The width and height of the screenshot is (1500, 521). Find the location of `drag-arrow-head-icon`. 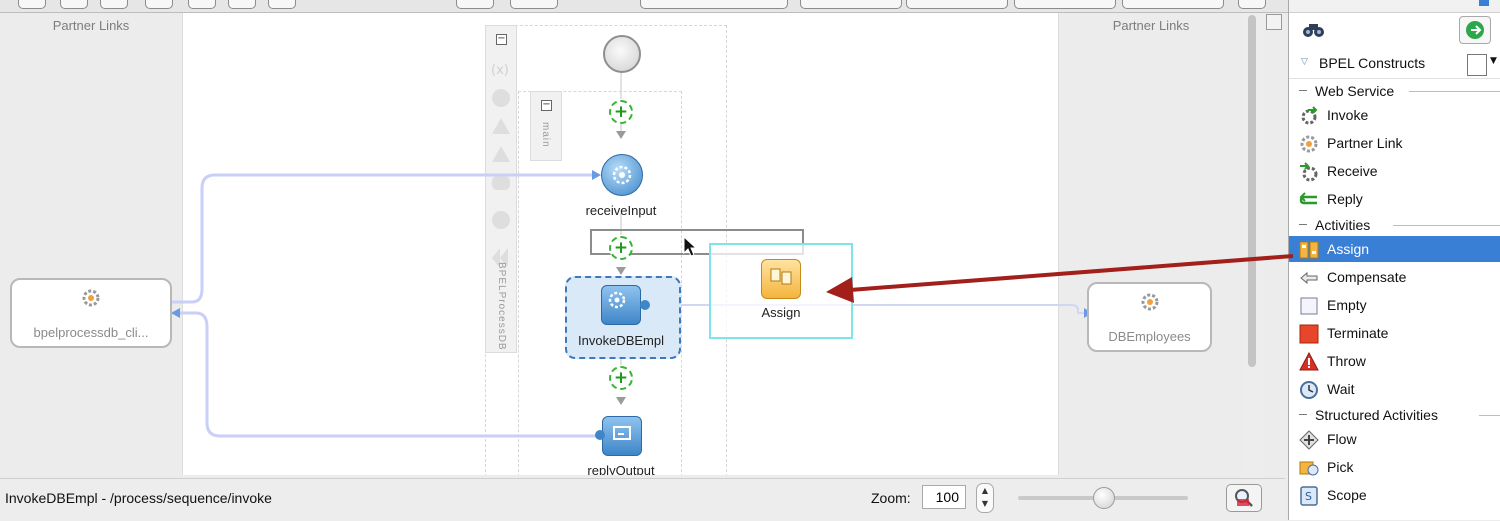

drag-arrow-head-icon is located at coordinates (840, 290).